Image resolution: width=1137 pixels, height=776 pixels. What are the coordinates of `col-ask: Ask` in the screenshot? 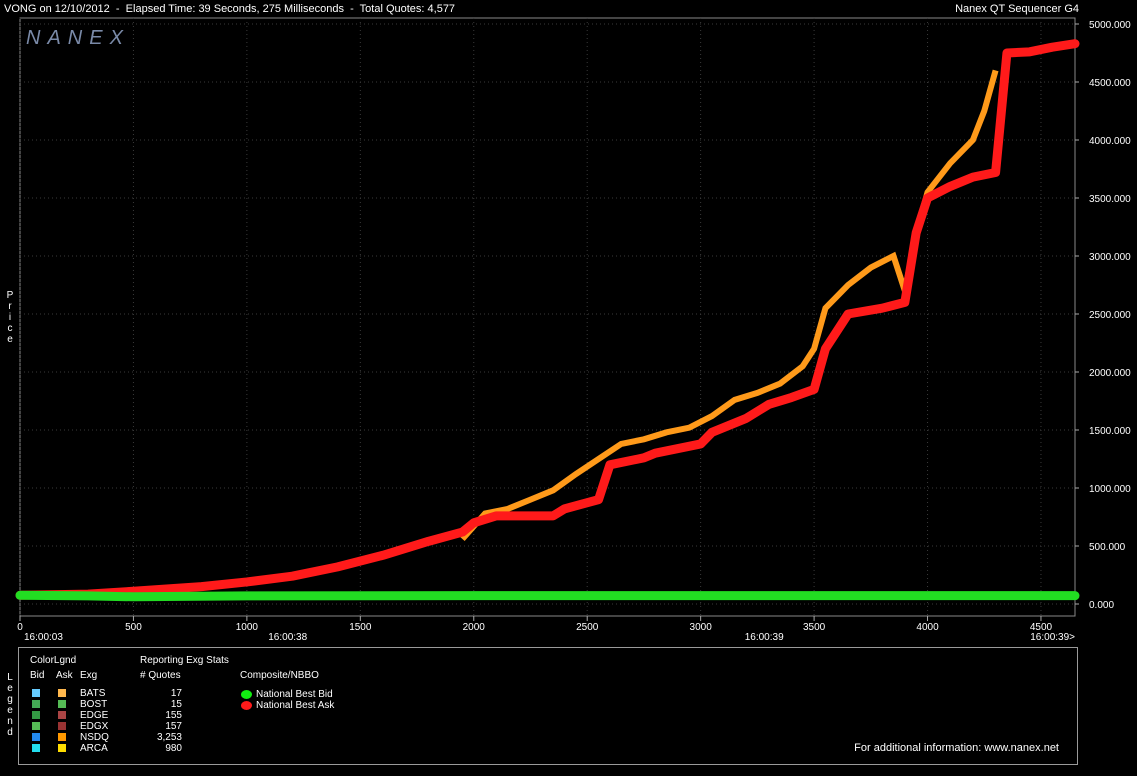 It's located at (64, 675).